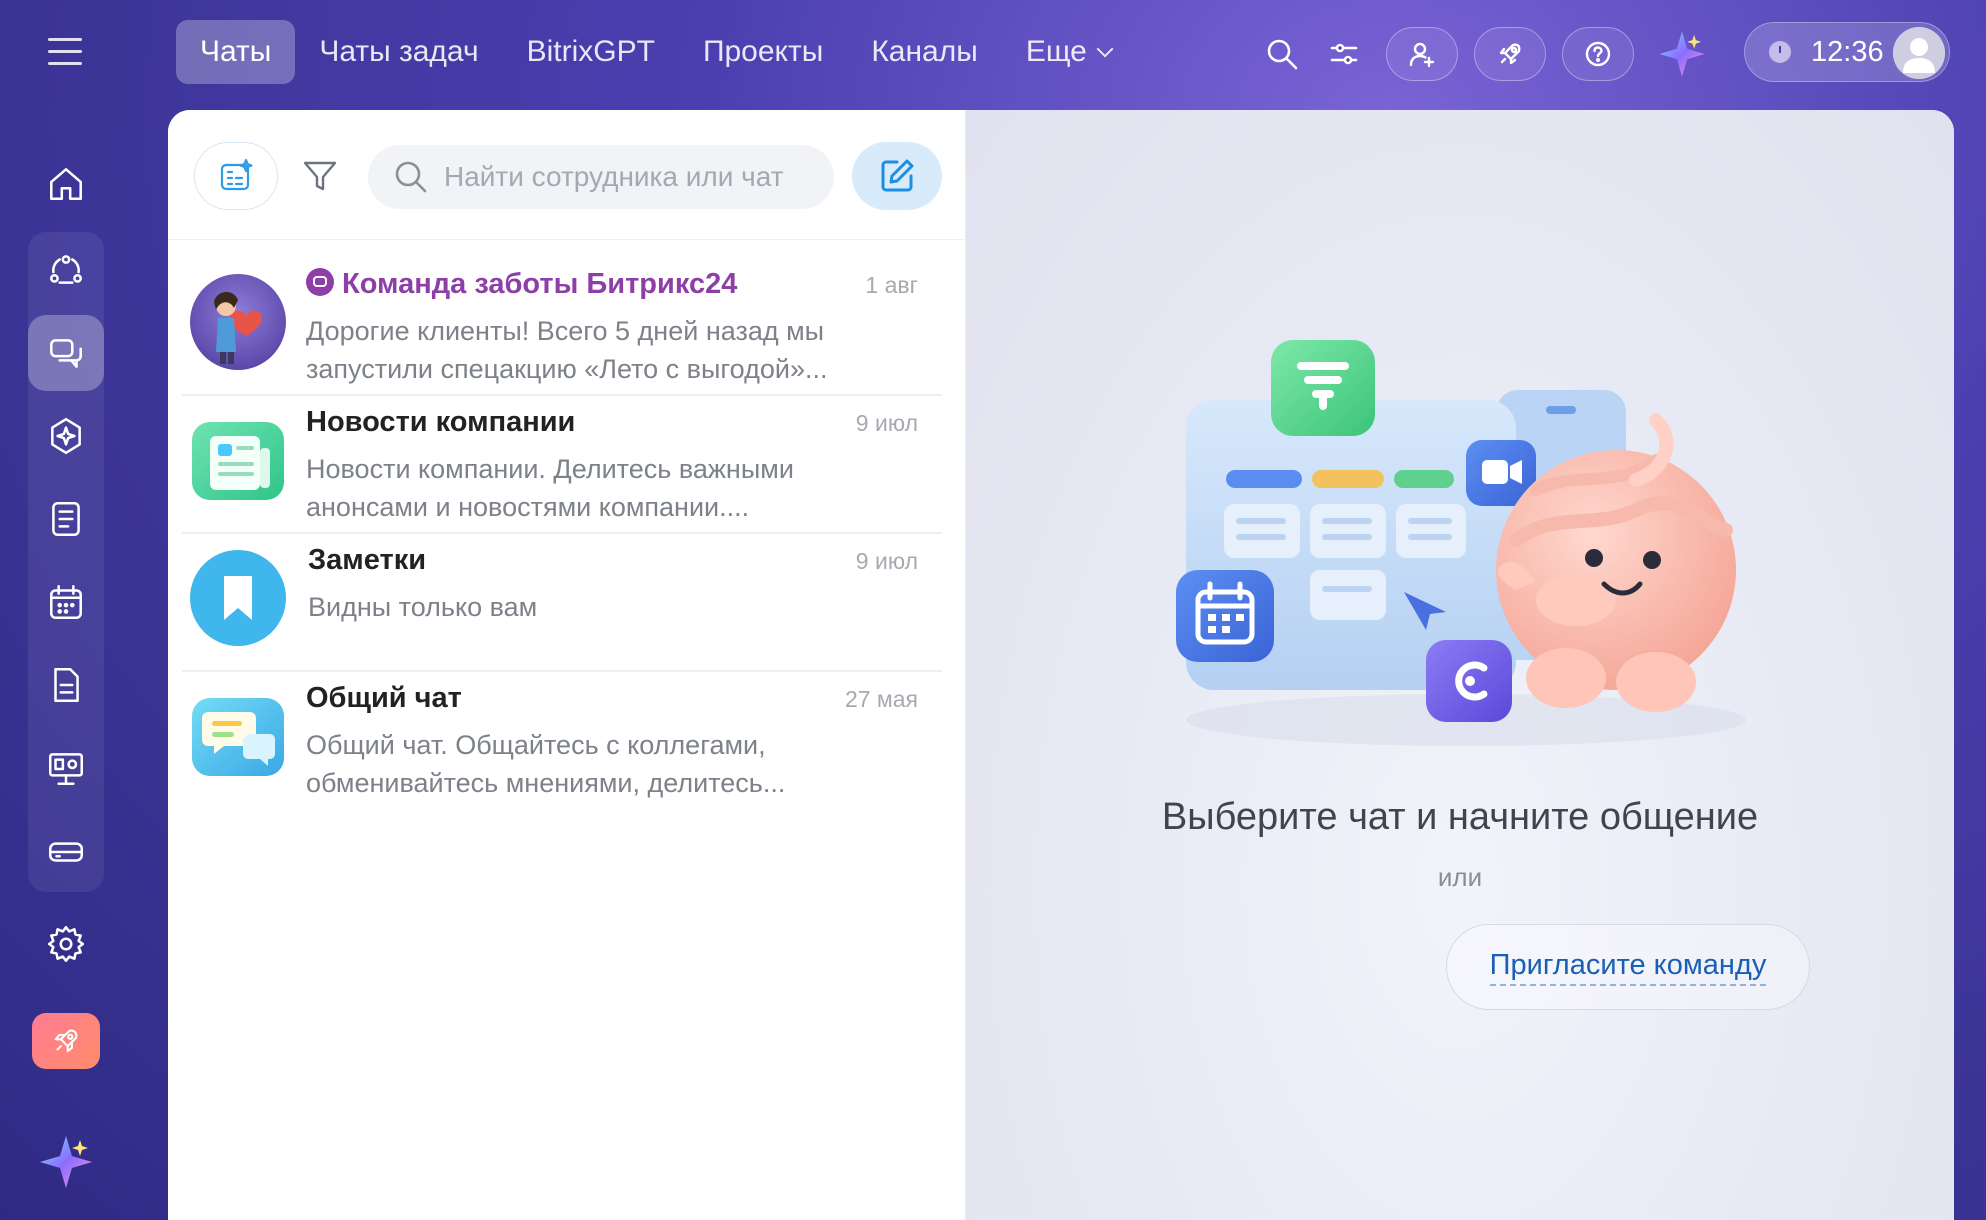 Image resolution: width=1986 pixels, height=1220 pixels. I want to click on chat-title-text: Команда заботы Битрикс24, so click(540, 284).